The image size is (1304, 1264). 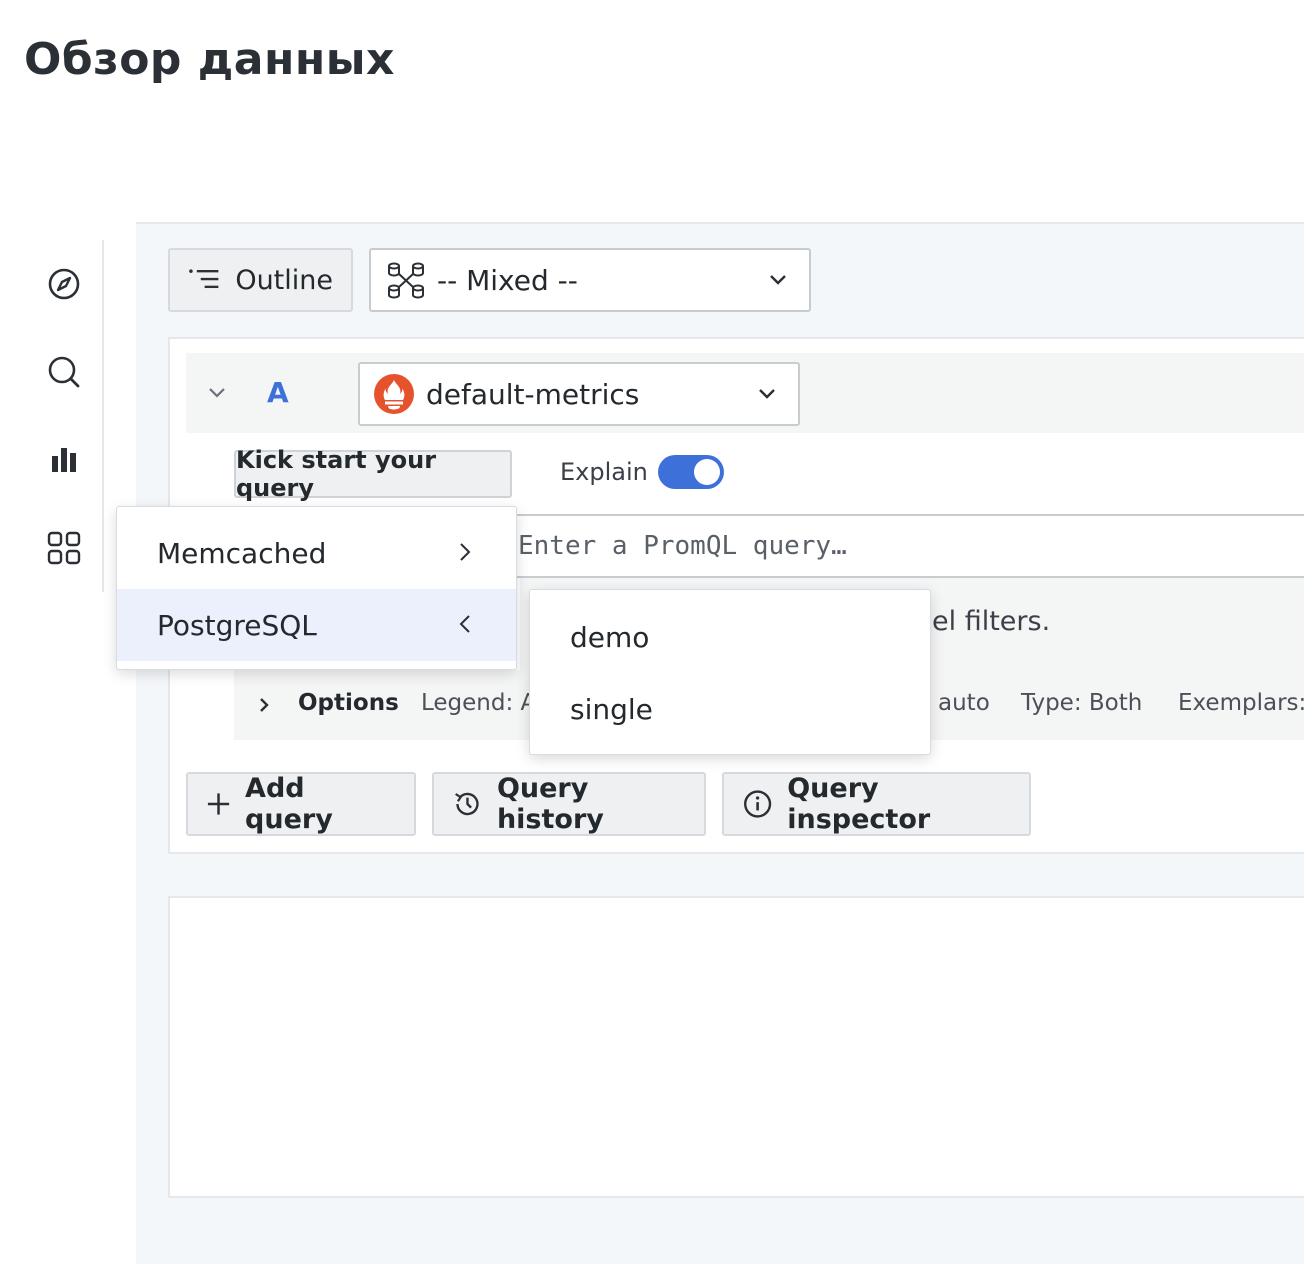 I want to click on query-history-label: Query history, so click(x=550, y=804).